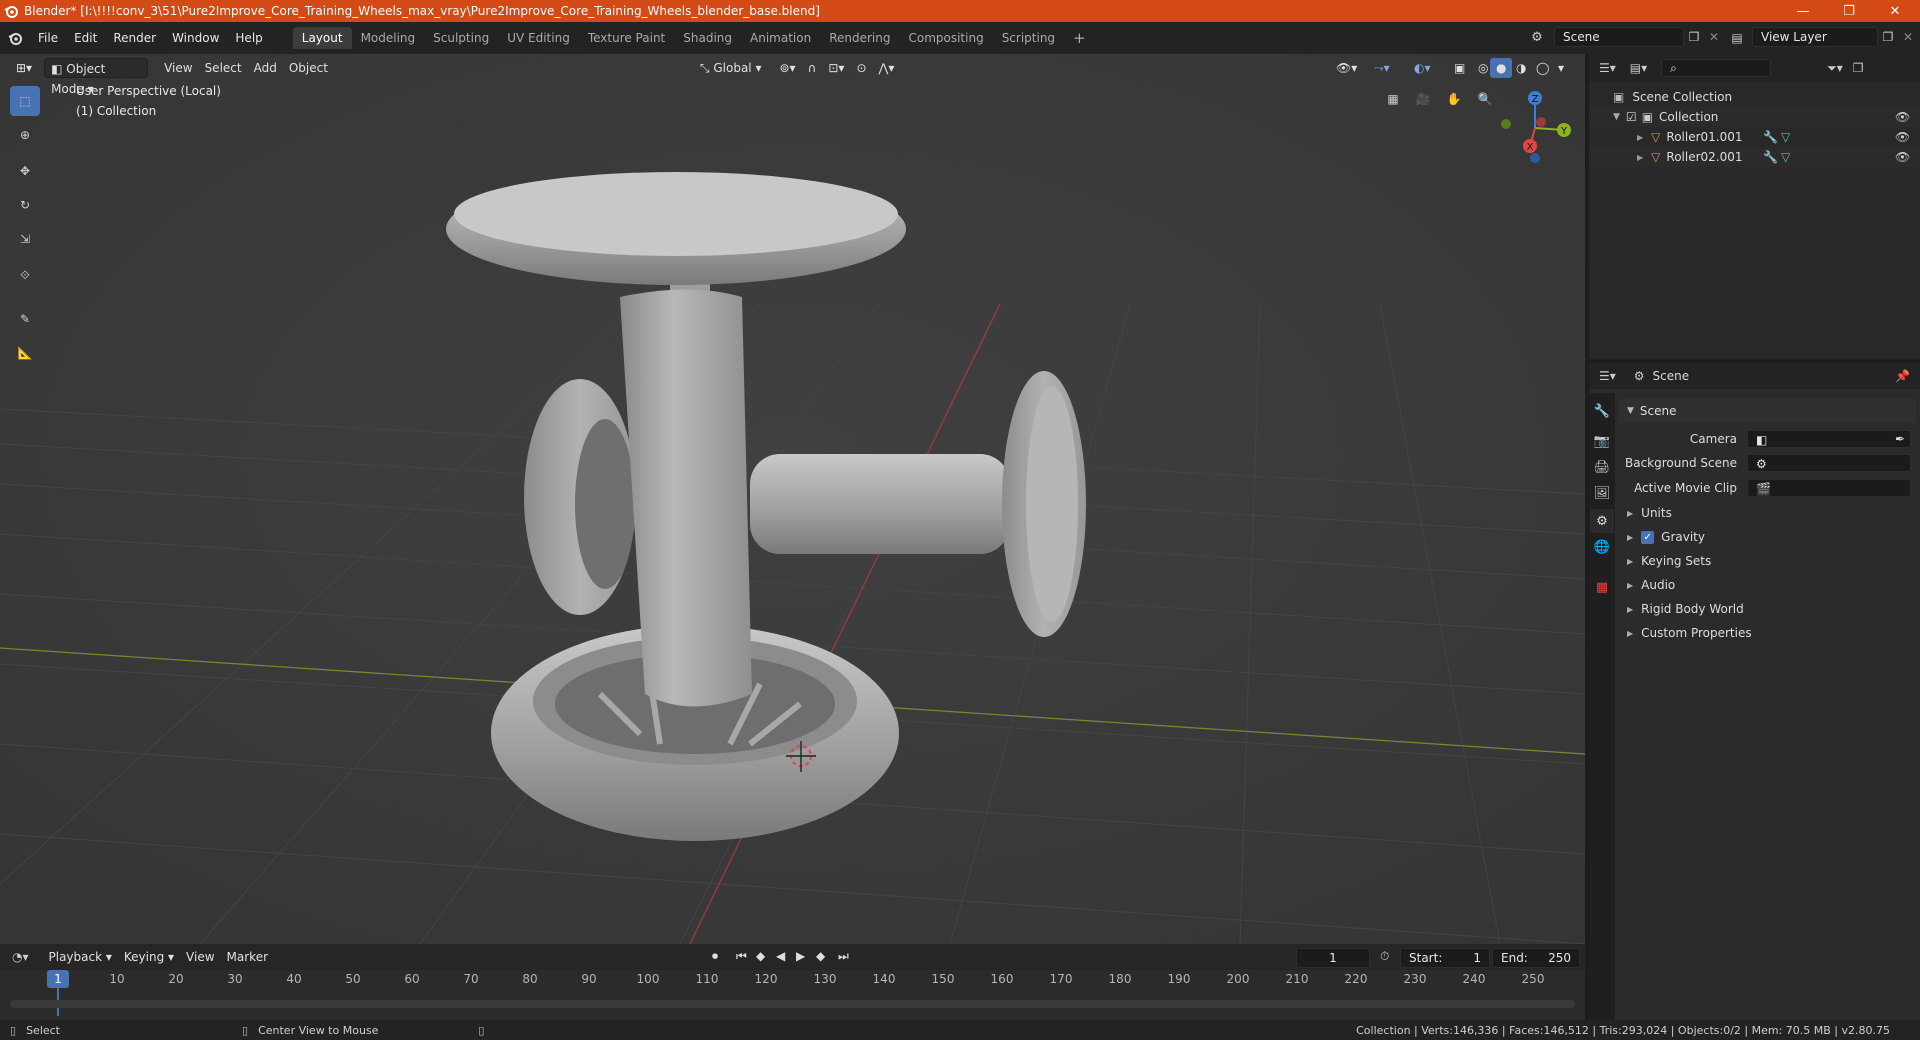  Describe the element at coordinates (1737, 38) in the screenshot. I see `view-layer-icon: ▤` at that location.